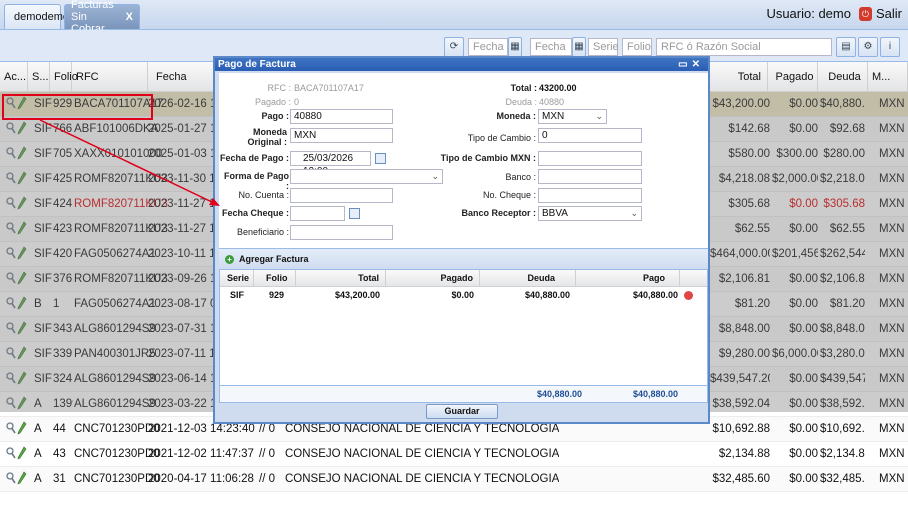 The height and width of the screenshot is (512, 908). What do you see at coordinates (39, 16) in the screenshot?
I see `tab-home: demodemo2` at bounding box center [39, 16].